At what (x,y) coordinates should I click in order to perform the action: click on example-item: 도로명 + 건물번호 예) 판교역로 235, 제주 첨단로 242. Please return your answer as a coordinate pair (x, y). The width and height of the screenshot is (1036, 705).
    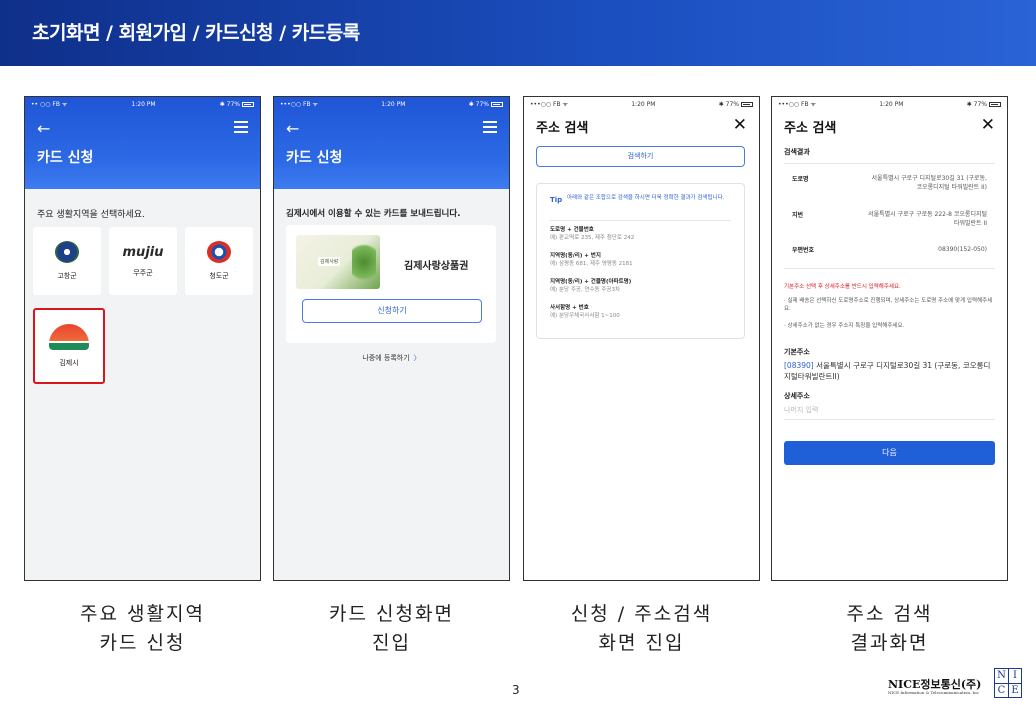
    Looking at the image, I should click on (592, 234).